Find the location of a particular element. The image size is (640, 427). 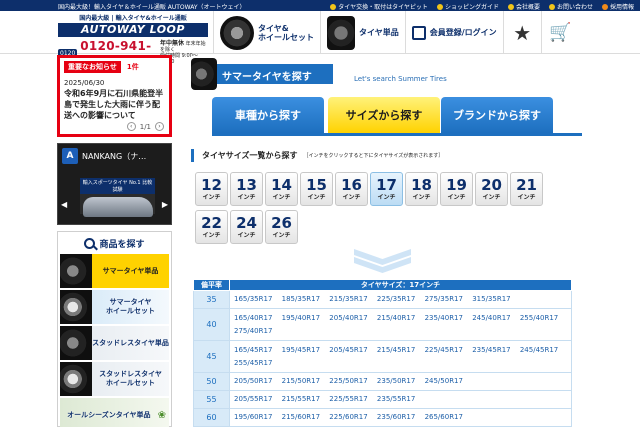

inch-button-18: 18 インチ is located at coordinates (421, 189).